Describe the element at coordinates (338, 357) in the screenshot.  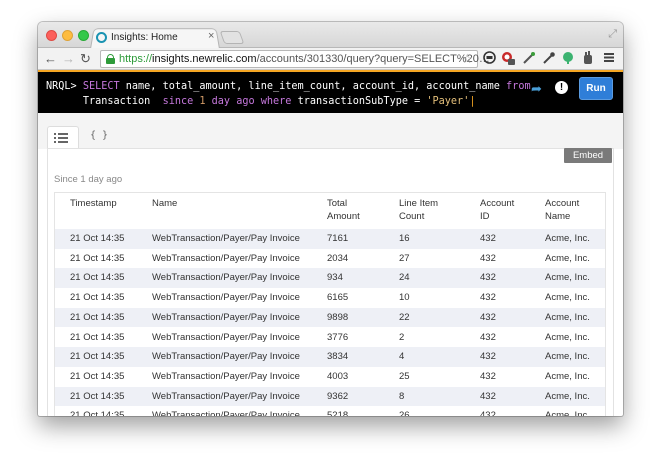
I see `cell-total-amount: 3834` at that location.